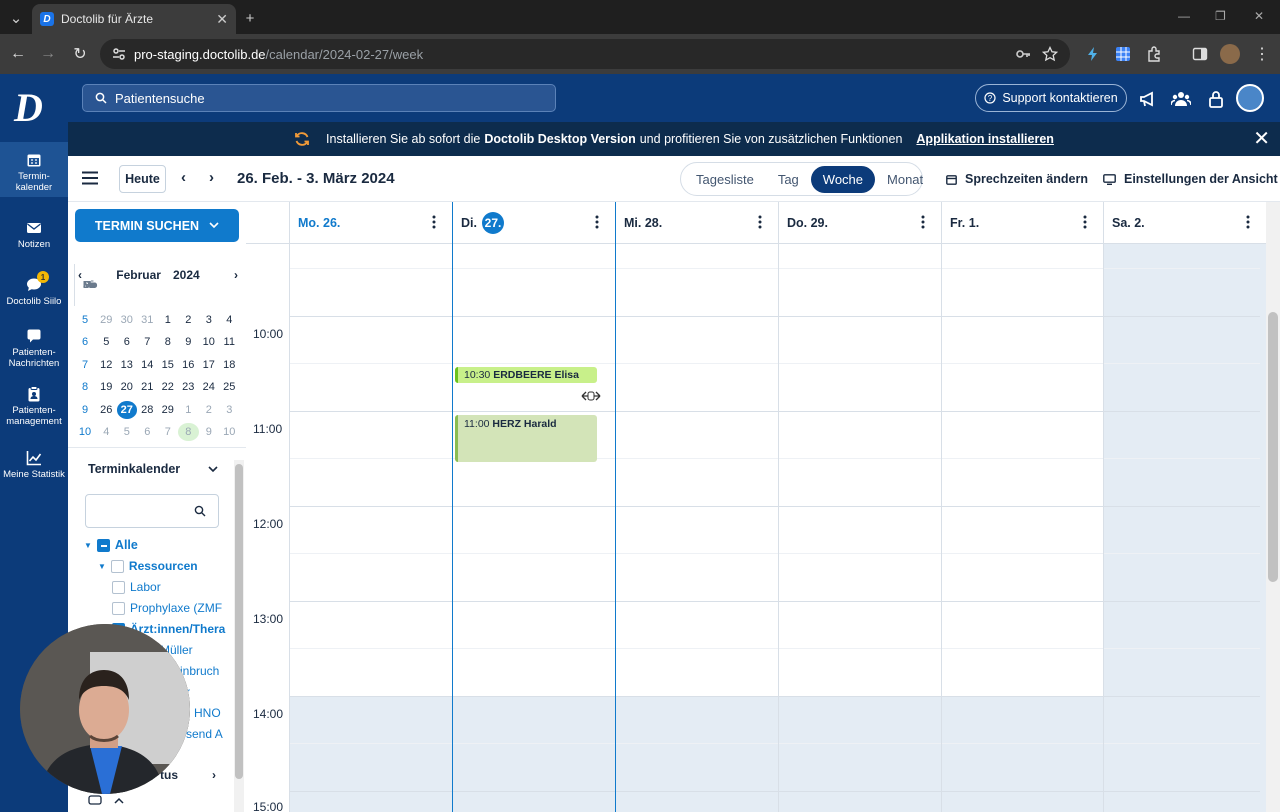 This screenshot has height=812, width=1280. Describe the element at coordinates (126, 409) in the screenshot. I see `mini-day: 27` at that location.